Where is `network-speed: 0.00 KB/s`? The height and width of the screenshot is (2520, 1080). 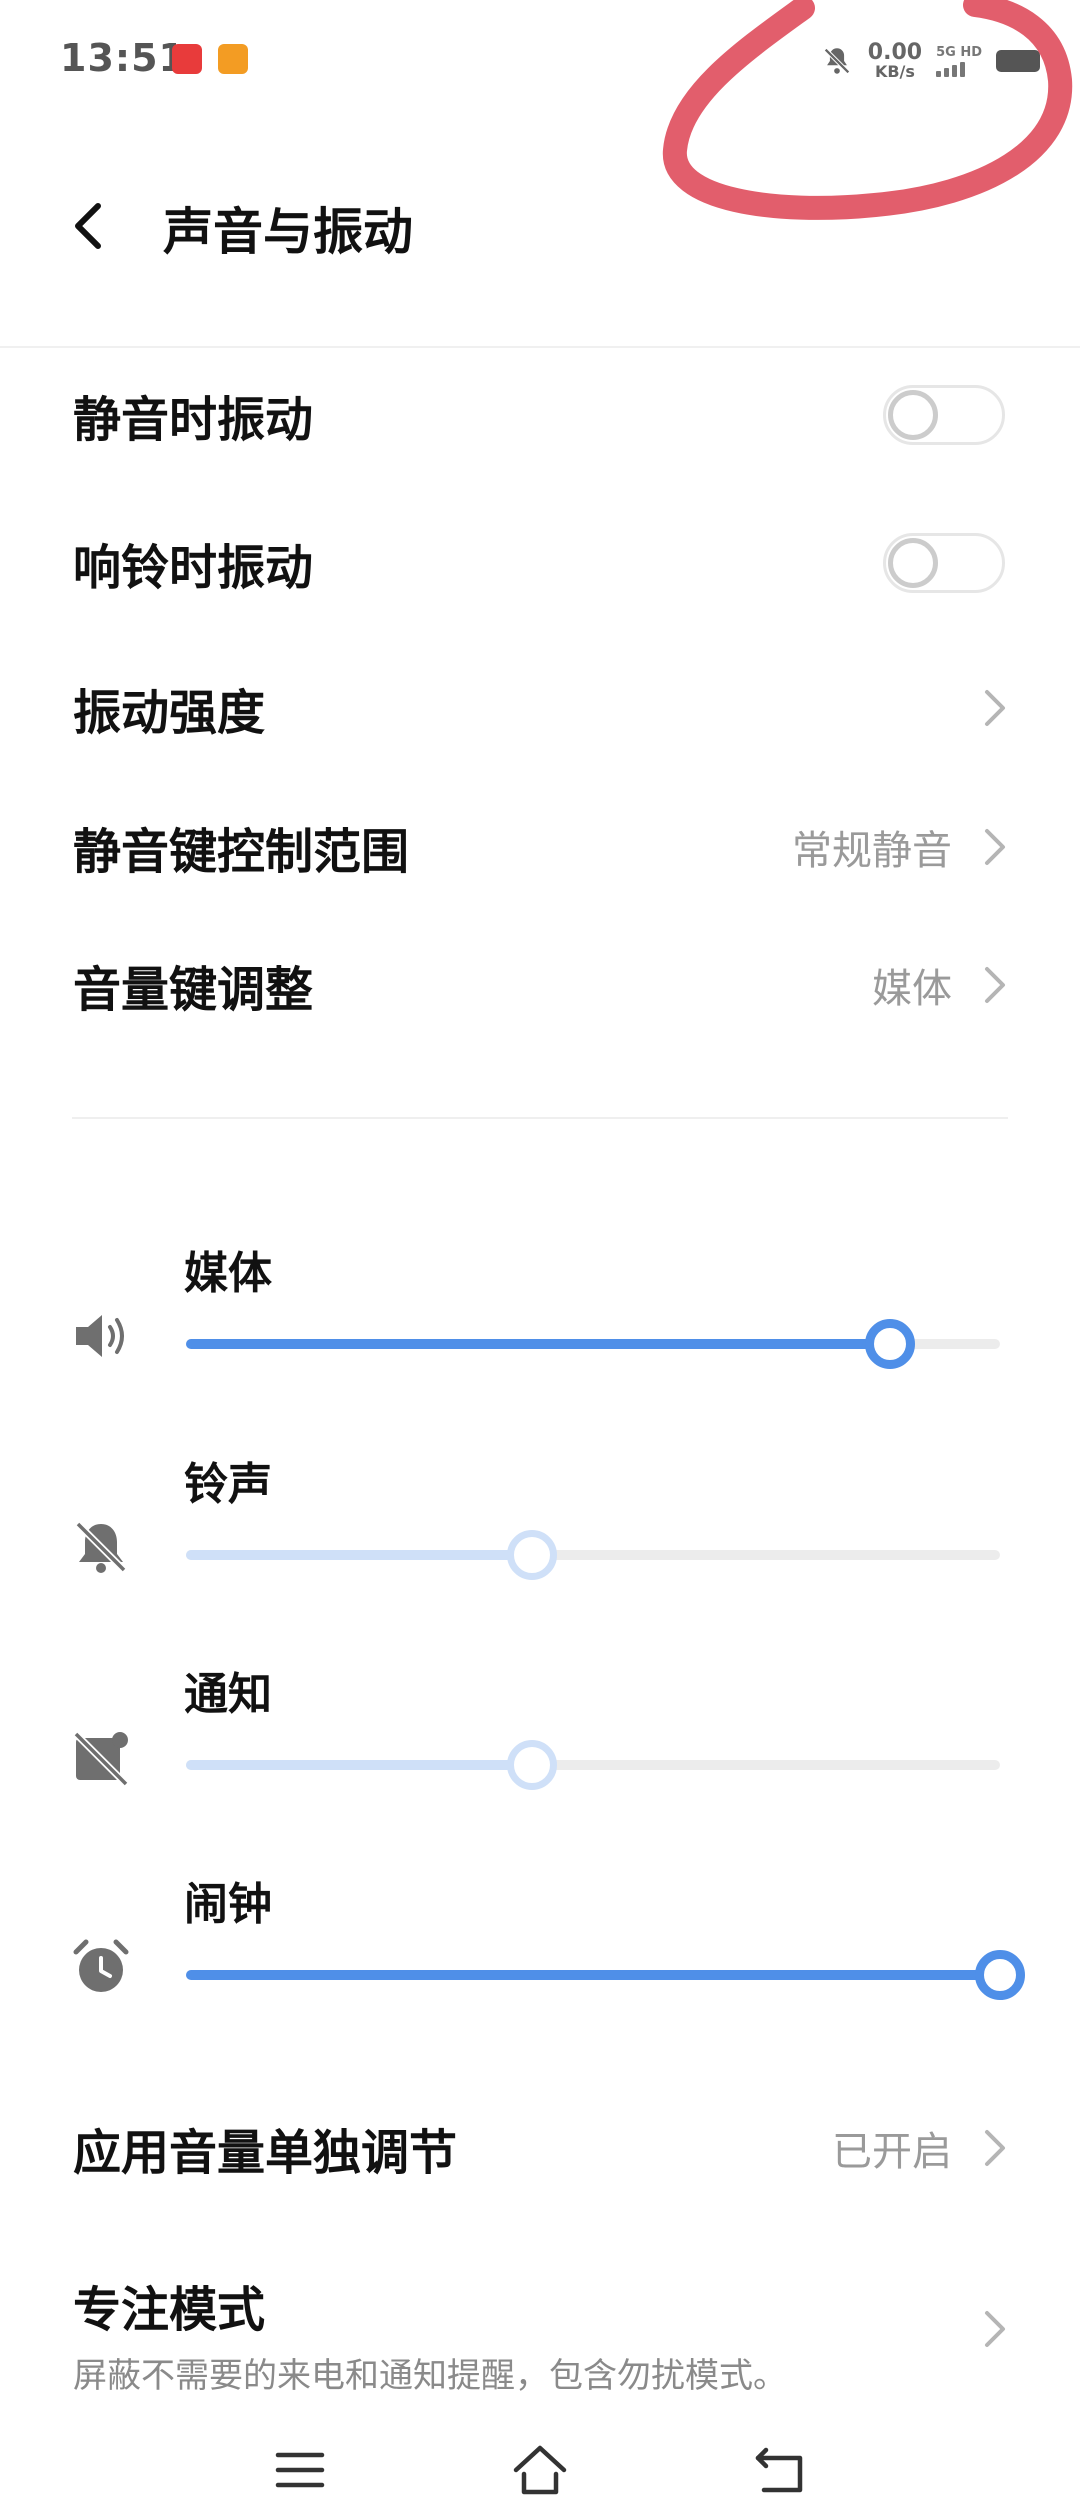 network-speed: 0.00 KB/s is located at coordinates (895, 61).